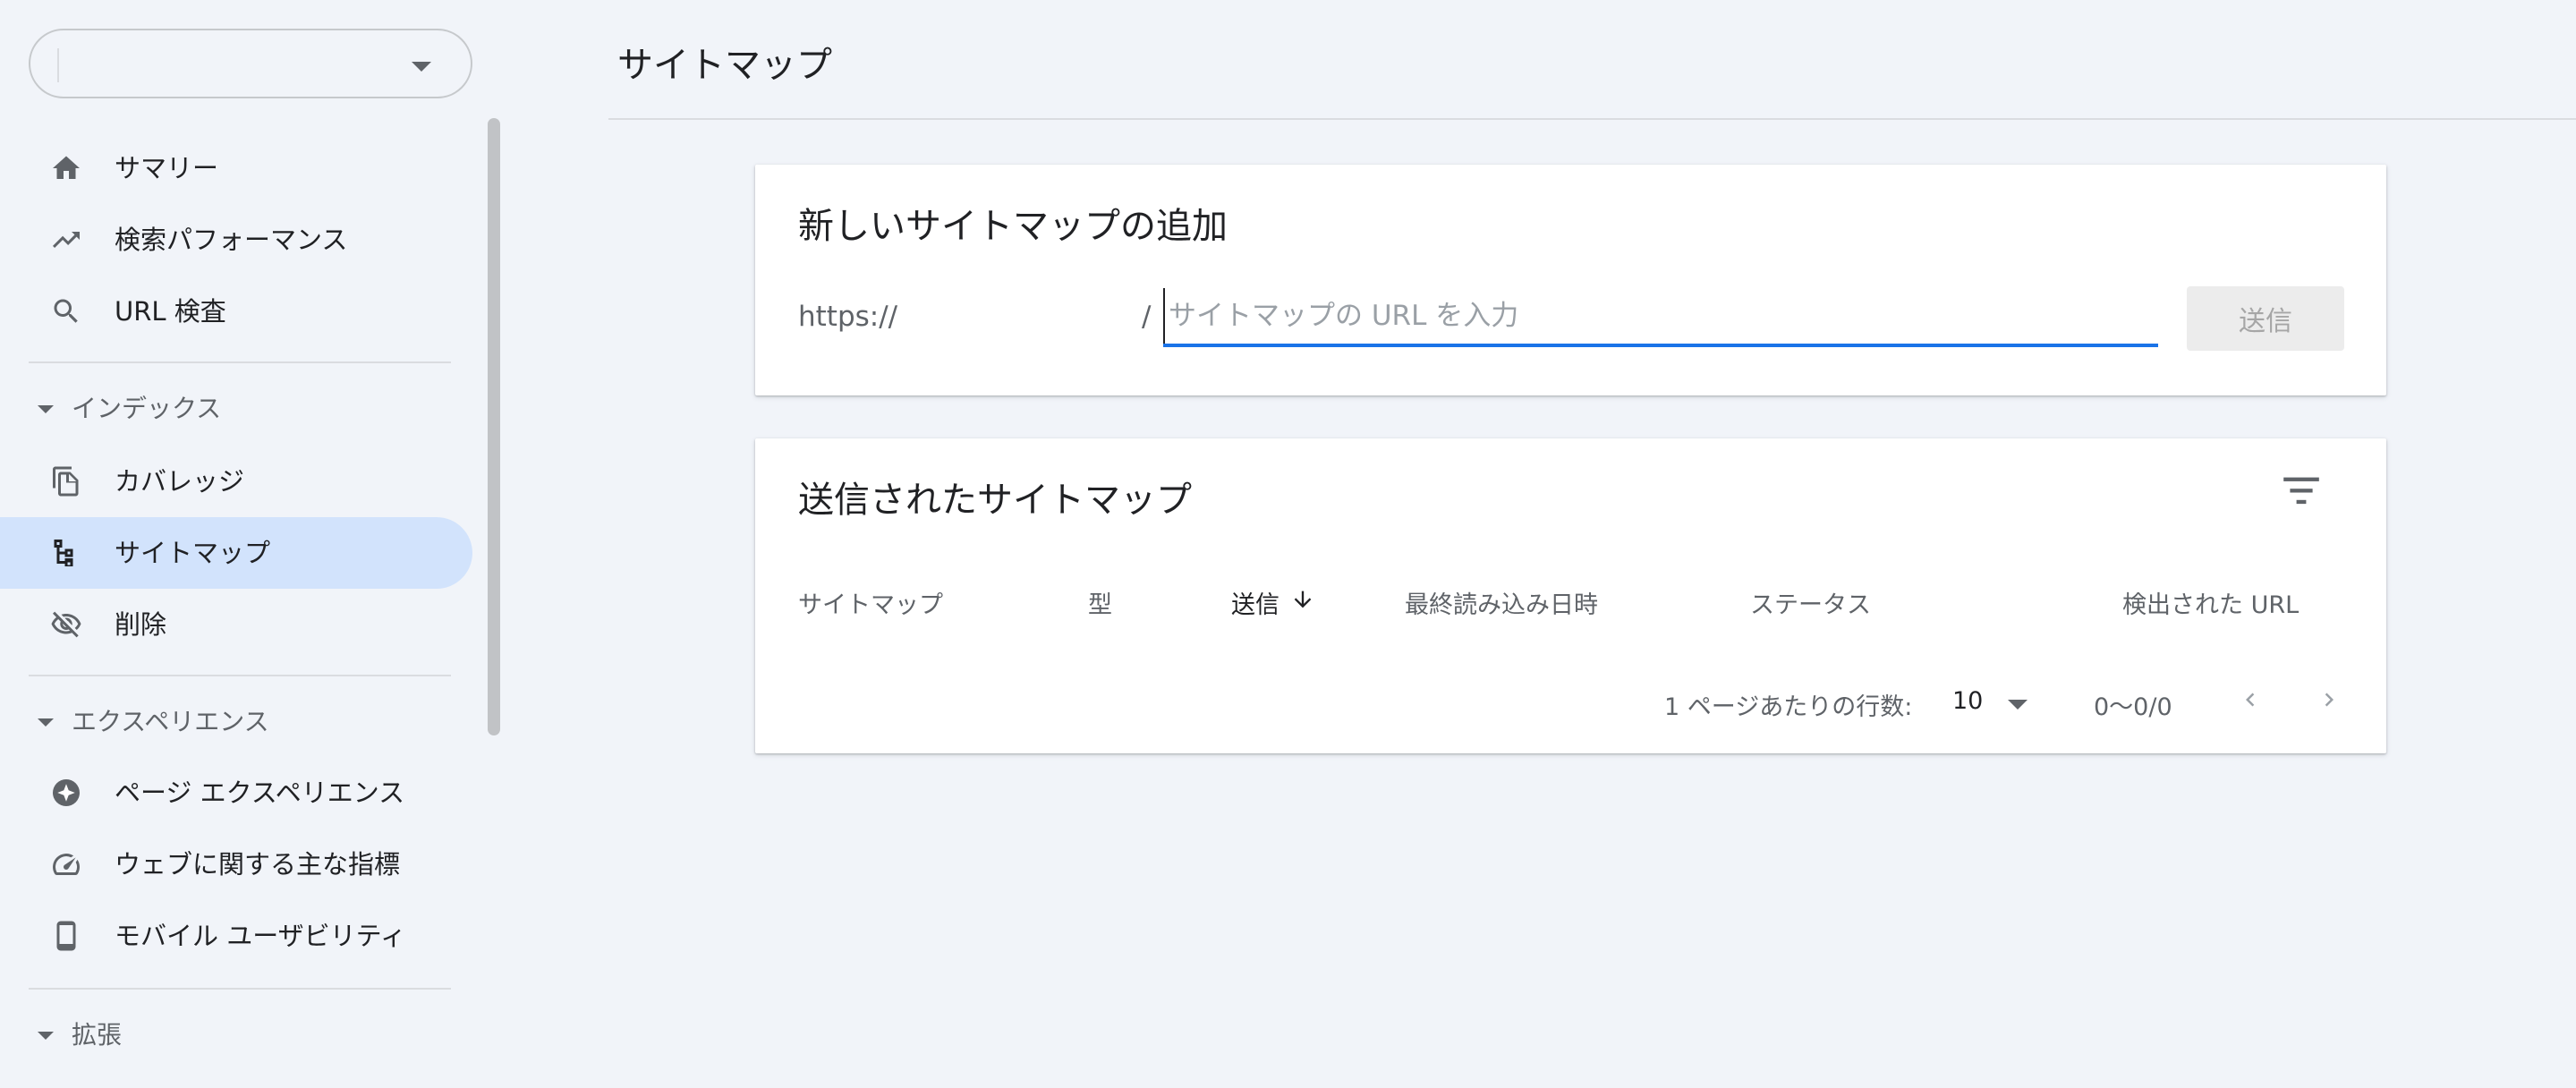 This screenshot has height=1088, width=2576. I want to click on section-label: エクスペリエンス, so click(170, 721).